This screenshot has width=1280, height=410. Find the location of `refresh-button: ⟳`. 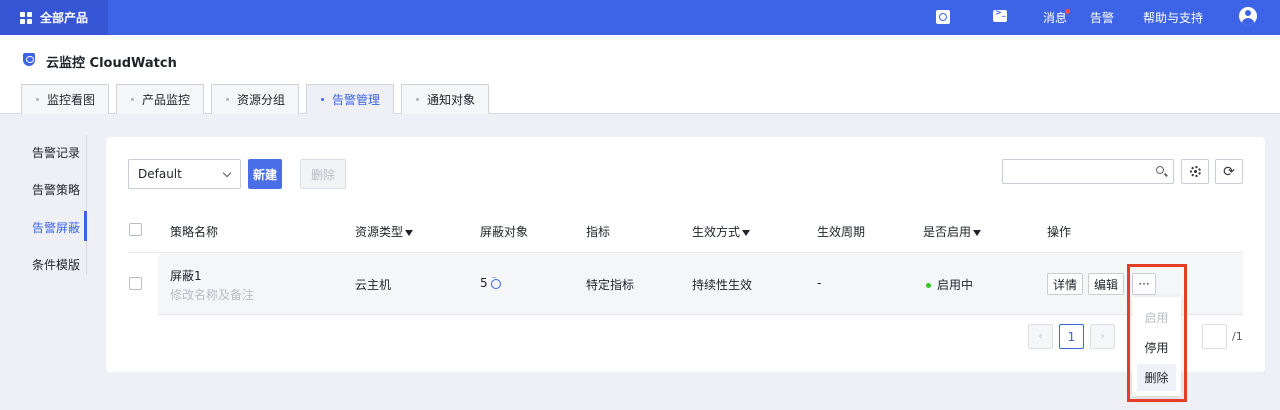

refresh-button: ⟳ is located at coordinates (1229, 171).